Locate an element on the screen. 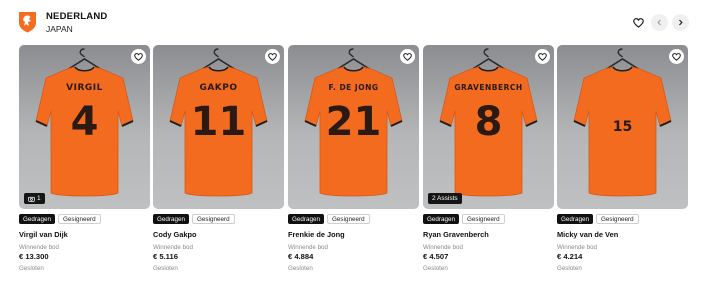  chevron-left-icon is located at coordinates (659, 22).